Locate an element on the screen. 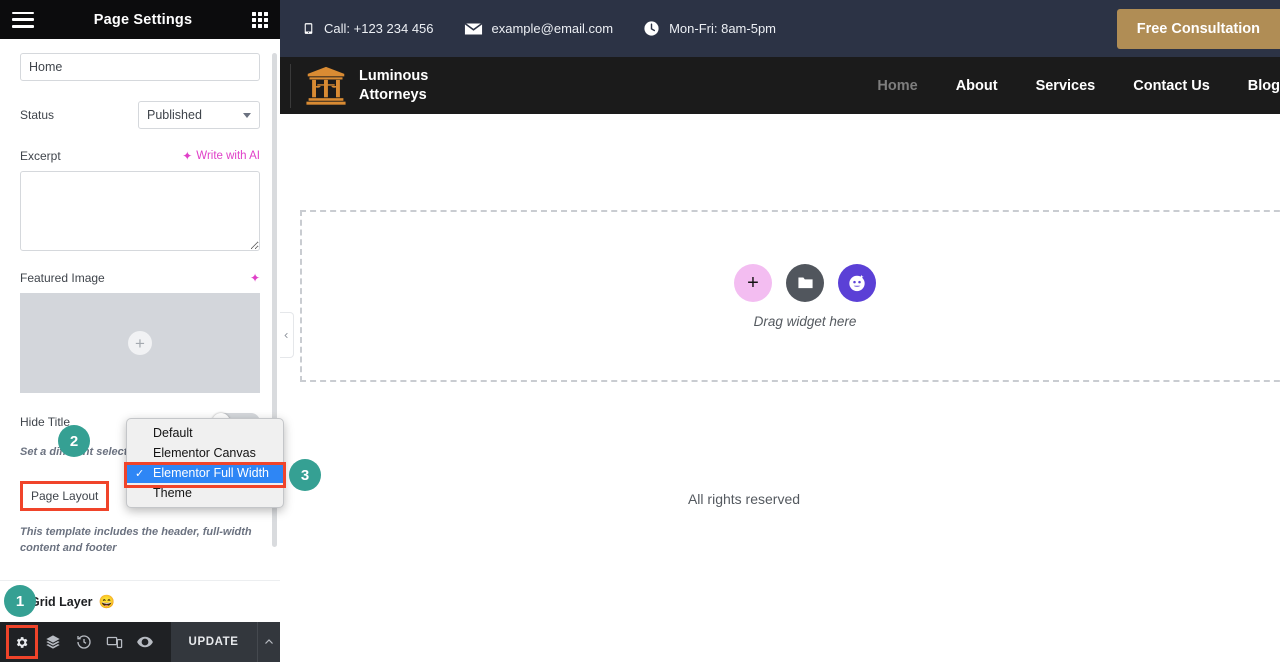 The height and width of the screenshot is (662, 1280). brand-line-2: Attorneys is located at coordinates (393, 94).